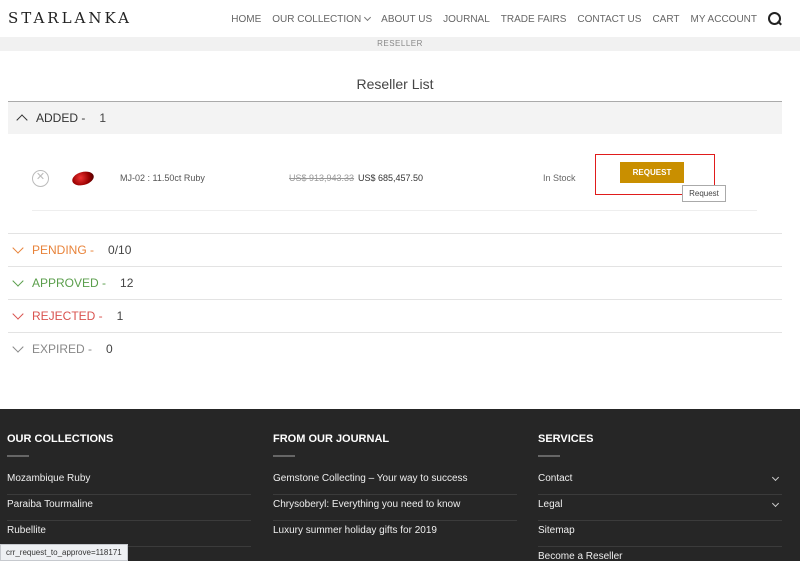 The width and height of the screenshot is (800, 561). I want to click on section-expired-label: EXPIRED -, so click(62, 349).